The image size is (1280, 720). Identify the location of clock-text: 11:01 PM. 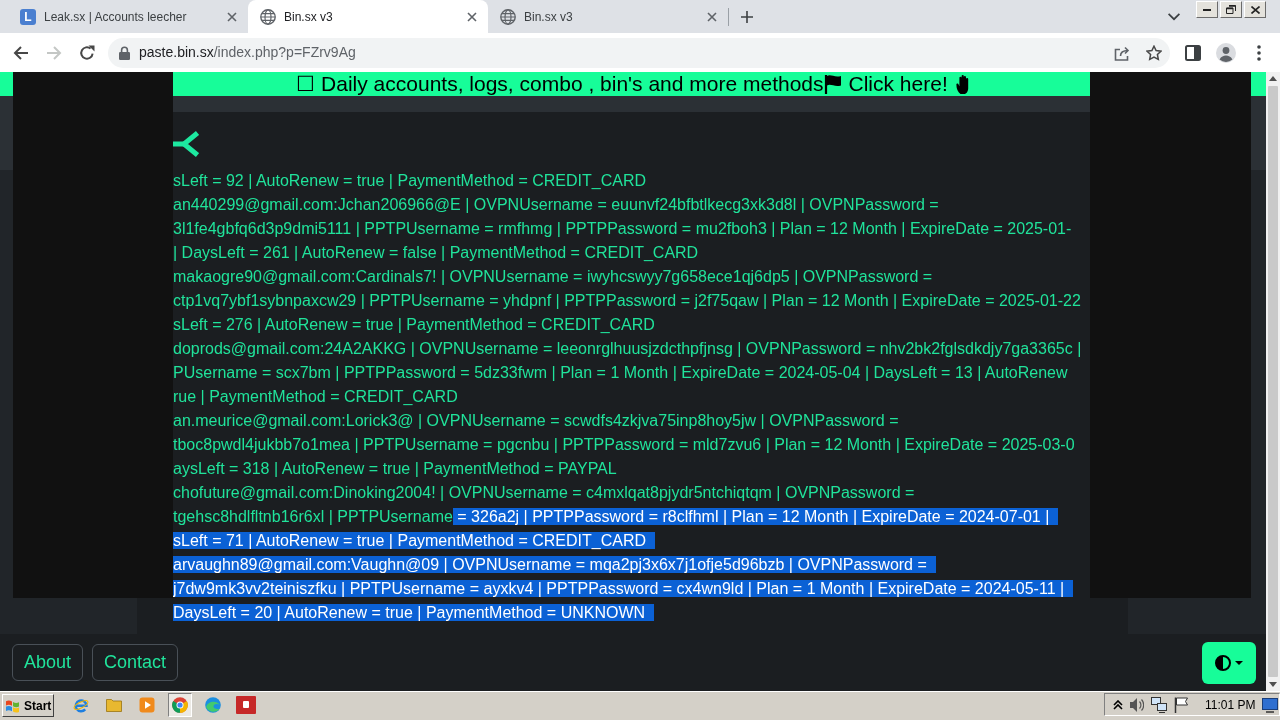
(1230, 705).